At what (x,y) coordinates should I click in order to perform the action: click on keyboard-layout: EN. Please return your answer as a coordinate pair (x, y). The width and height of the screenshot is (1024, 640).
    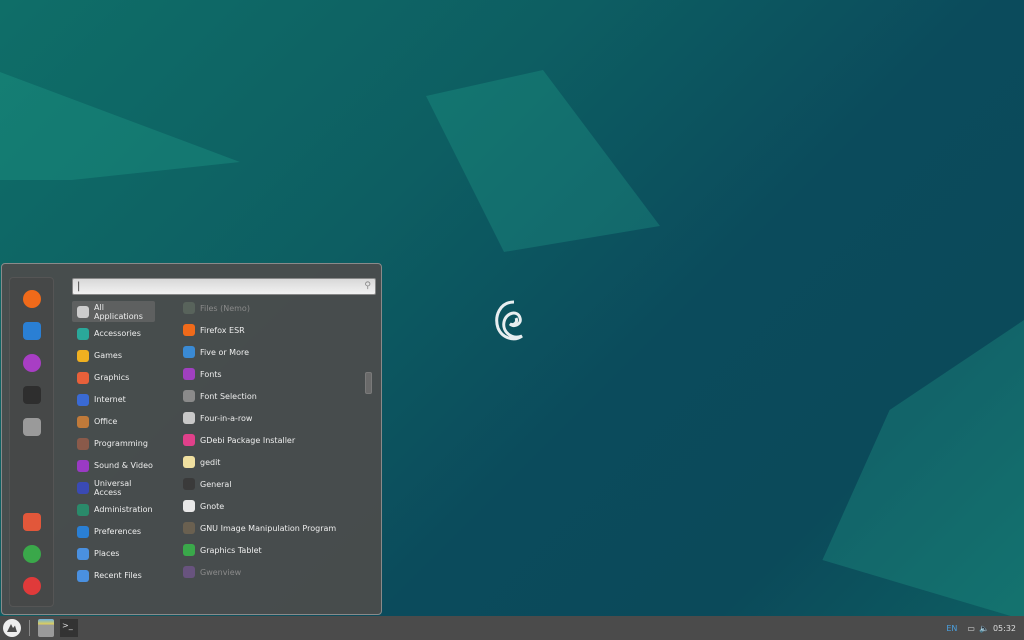
    Looking at the image, I should click on (951, 628).